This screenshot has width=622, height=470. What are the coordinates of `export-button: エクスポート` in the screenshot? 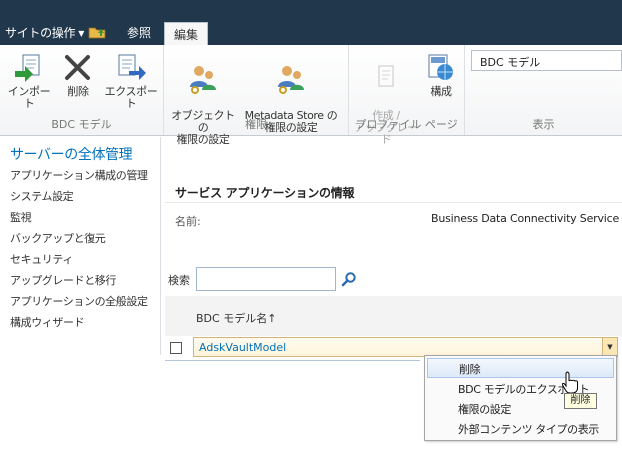 It's located at (131, 80).